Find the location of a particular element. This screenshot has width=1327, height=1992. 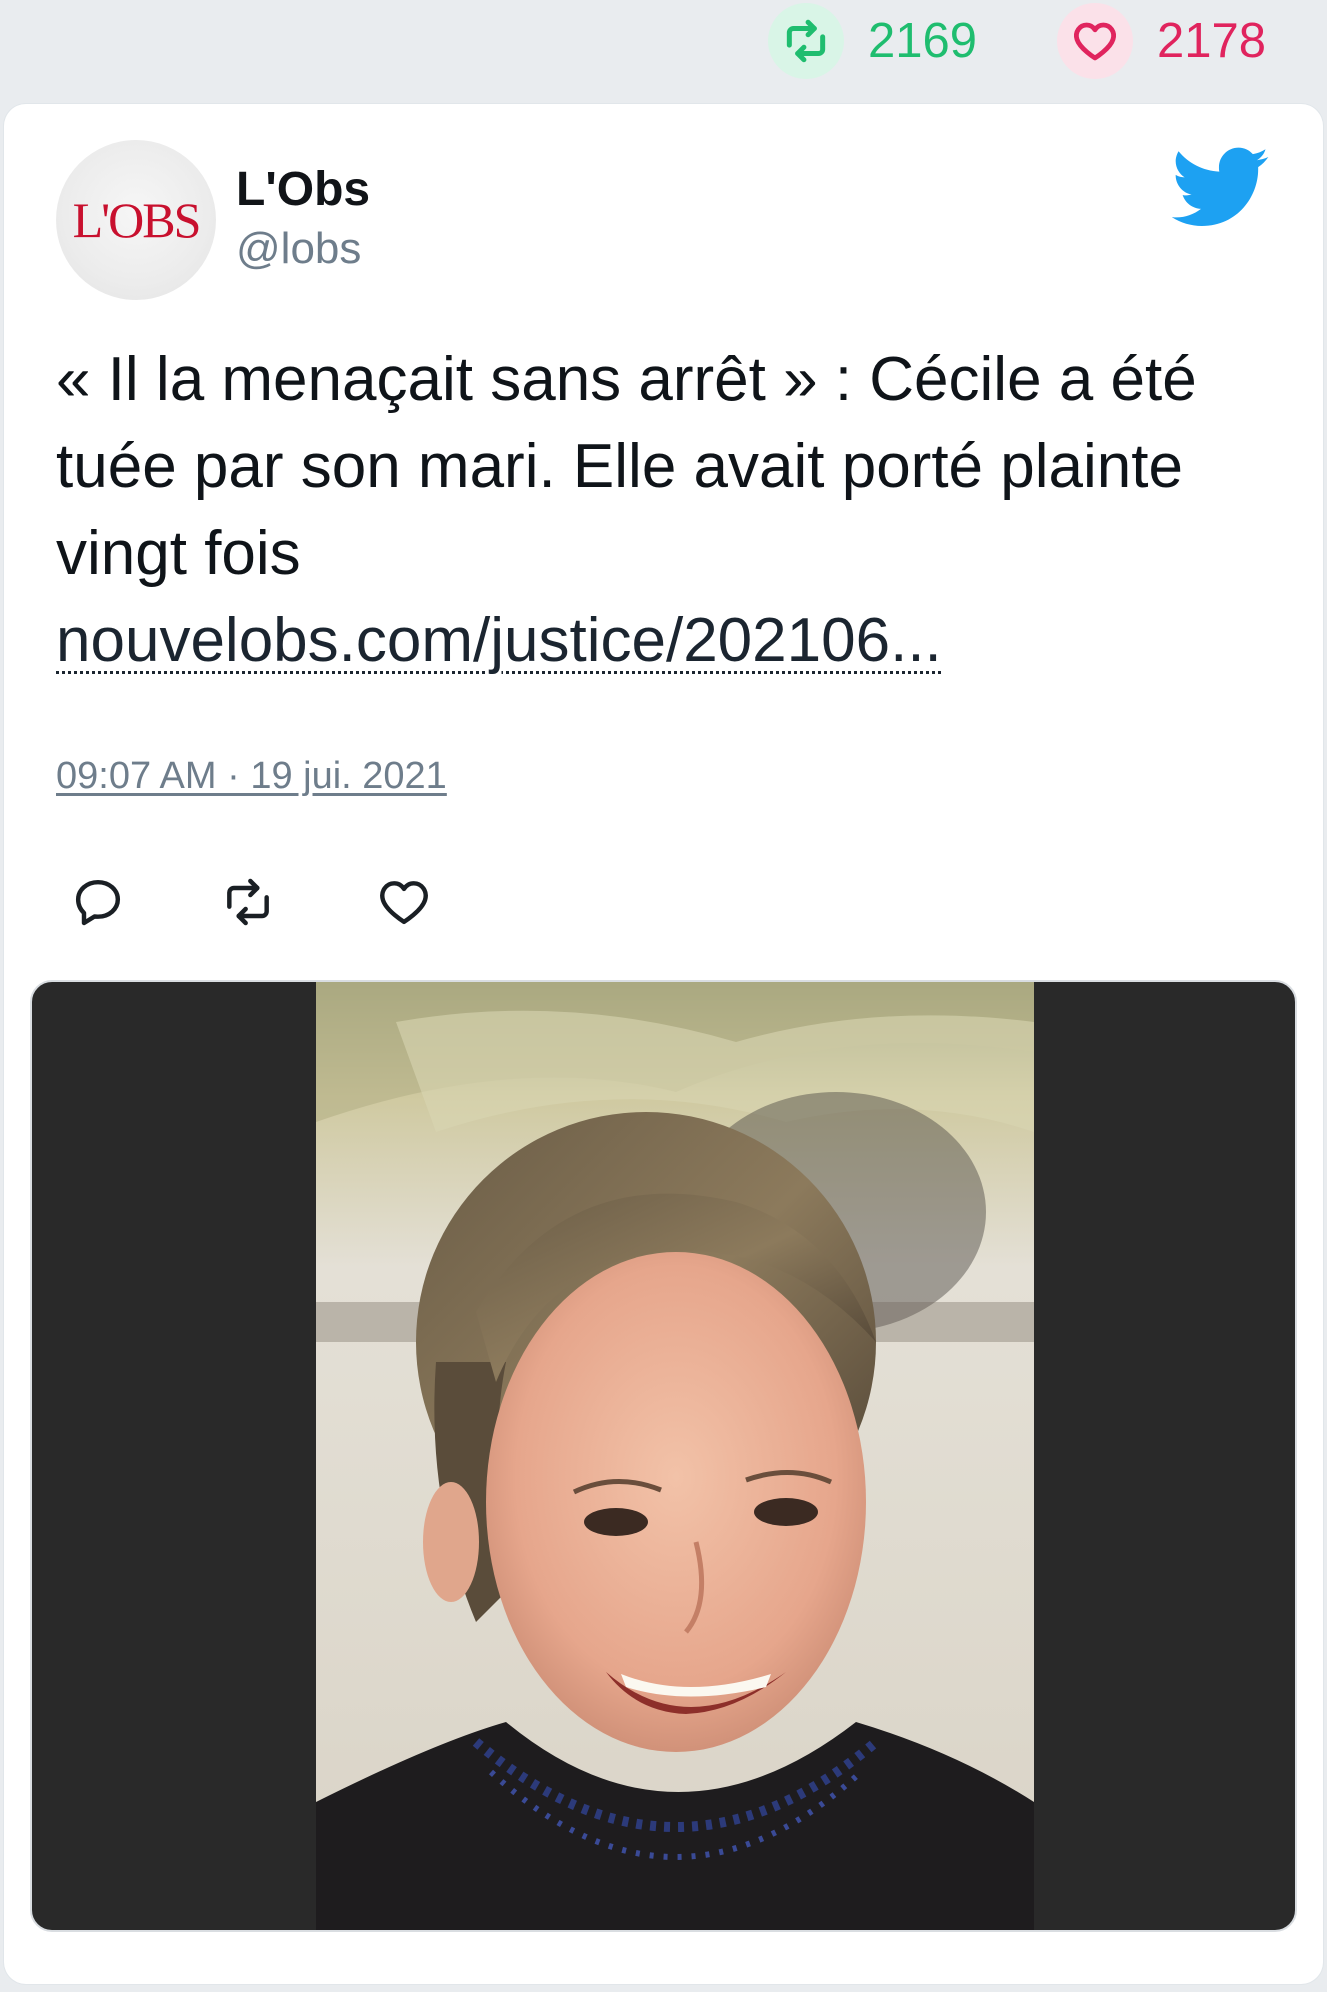

tweet-stats-bar: 2169 2178 is located at coordinates (663, 46).